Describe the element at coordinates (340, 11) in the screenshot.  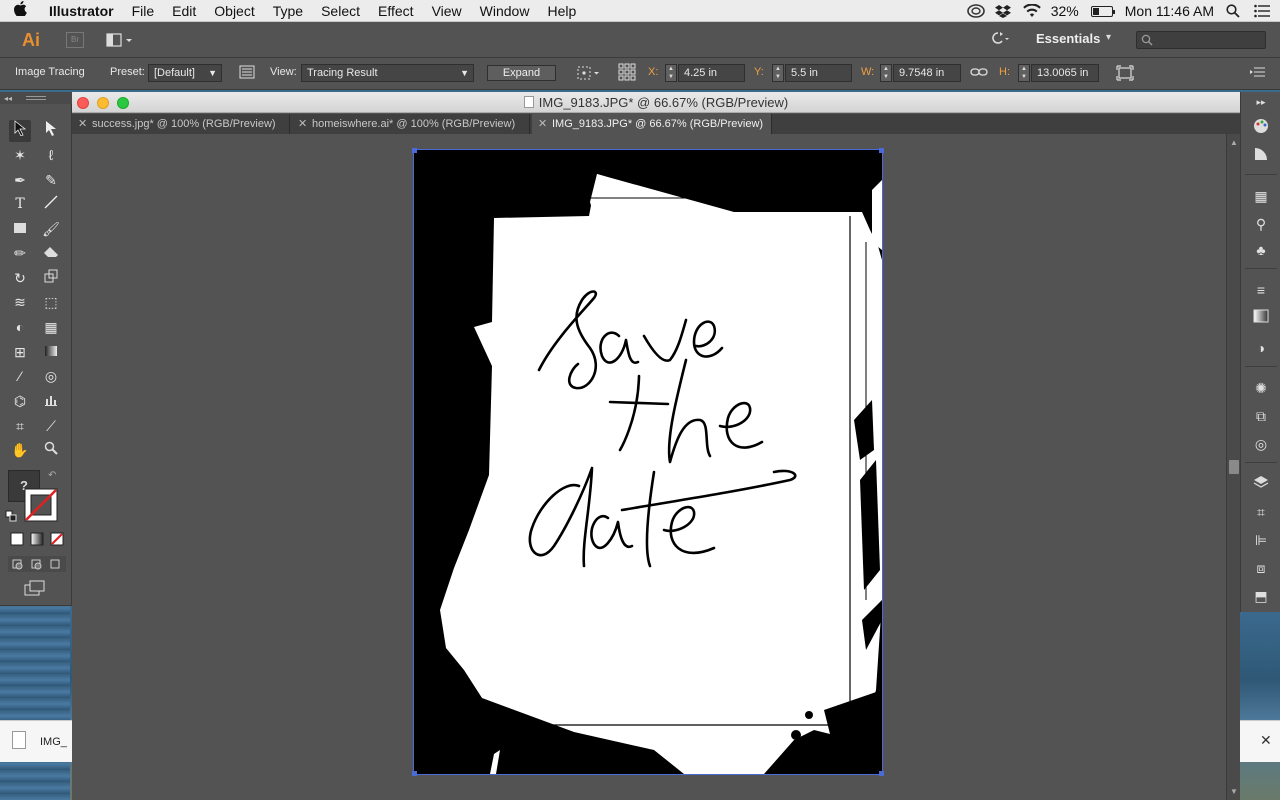
I see `menu-select: Select` at that location.